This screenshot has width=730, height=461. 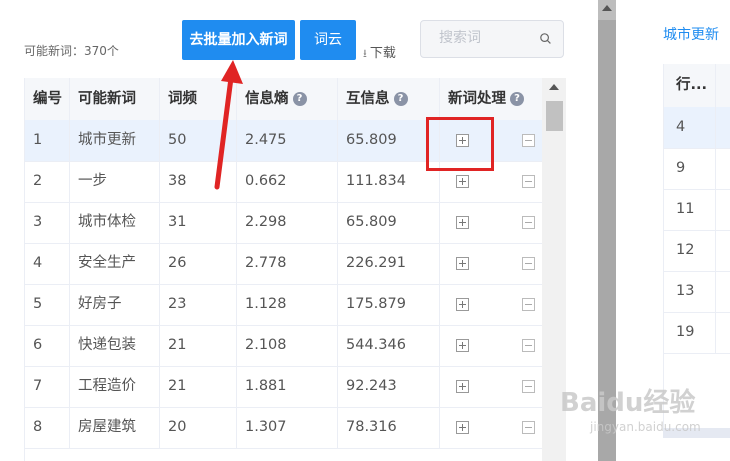 What do you see at coordinates (198, 263) in the screenshot?
I see `cell-frequency: 26` at bounding box center [198, 263].